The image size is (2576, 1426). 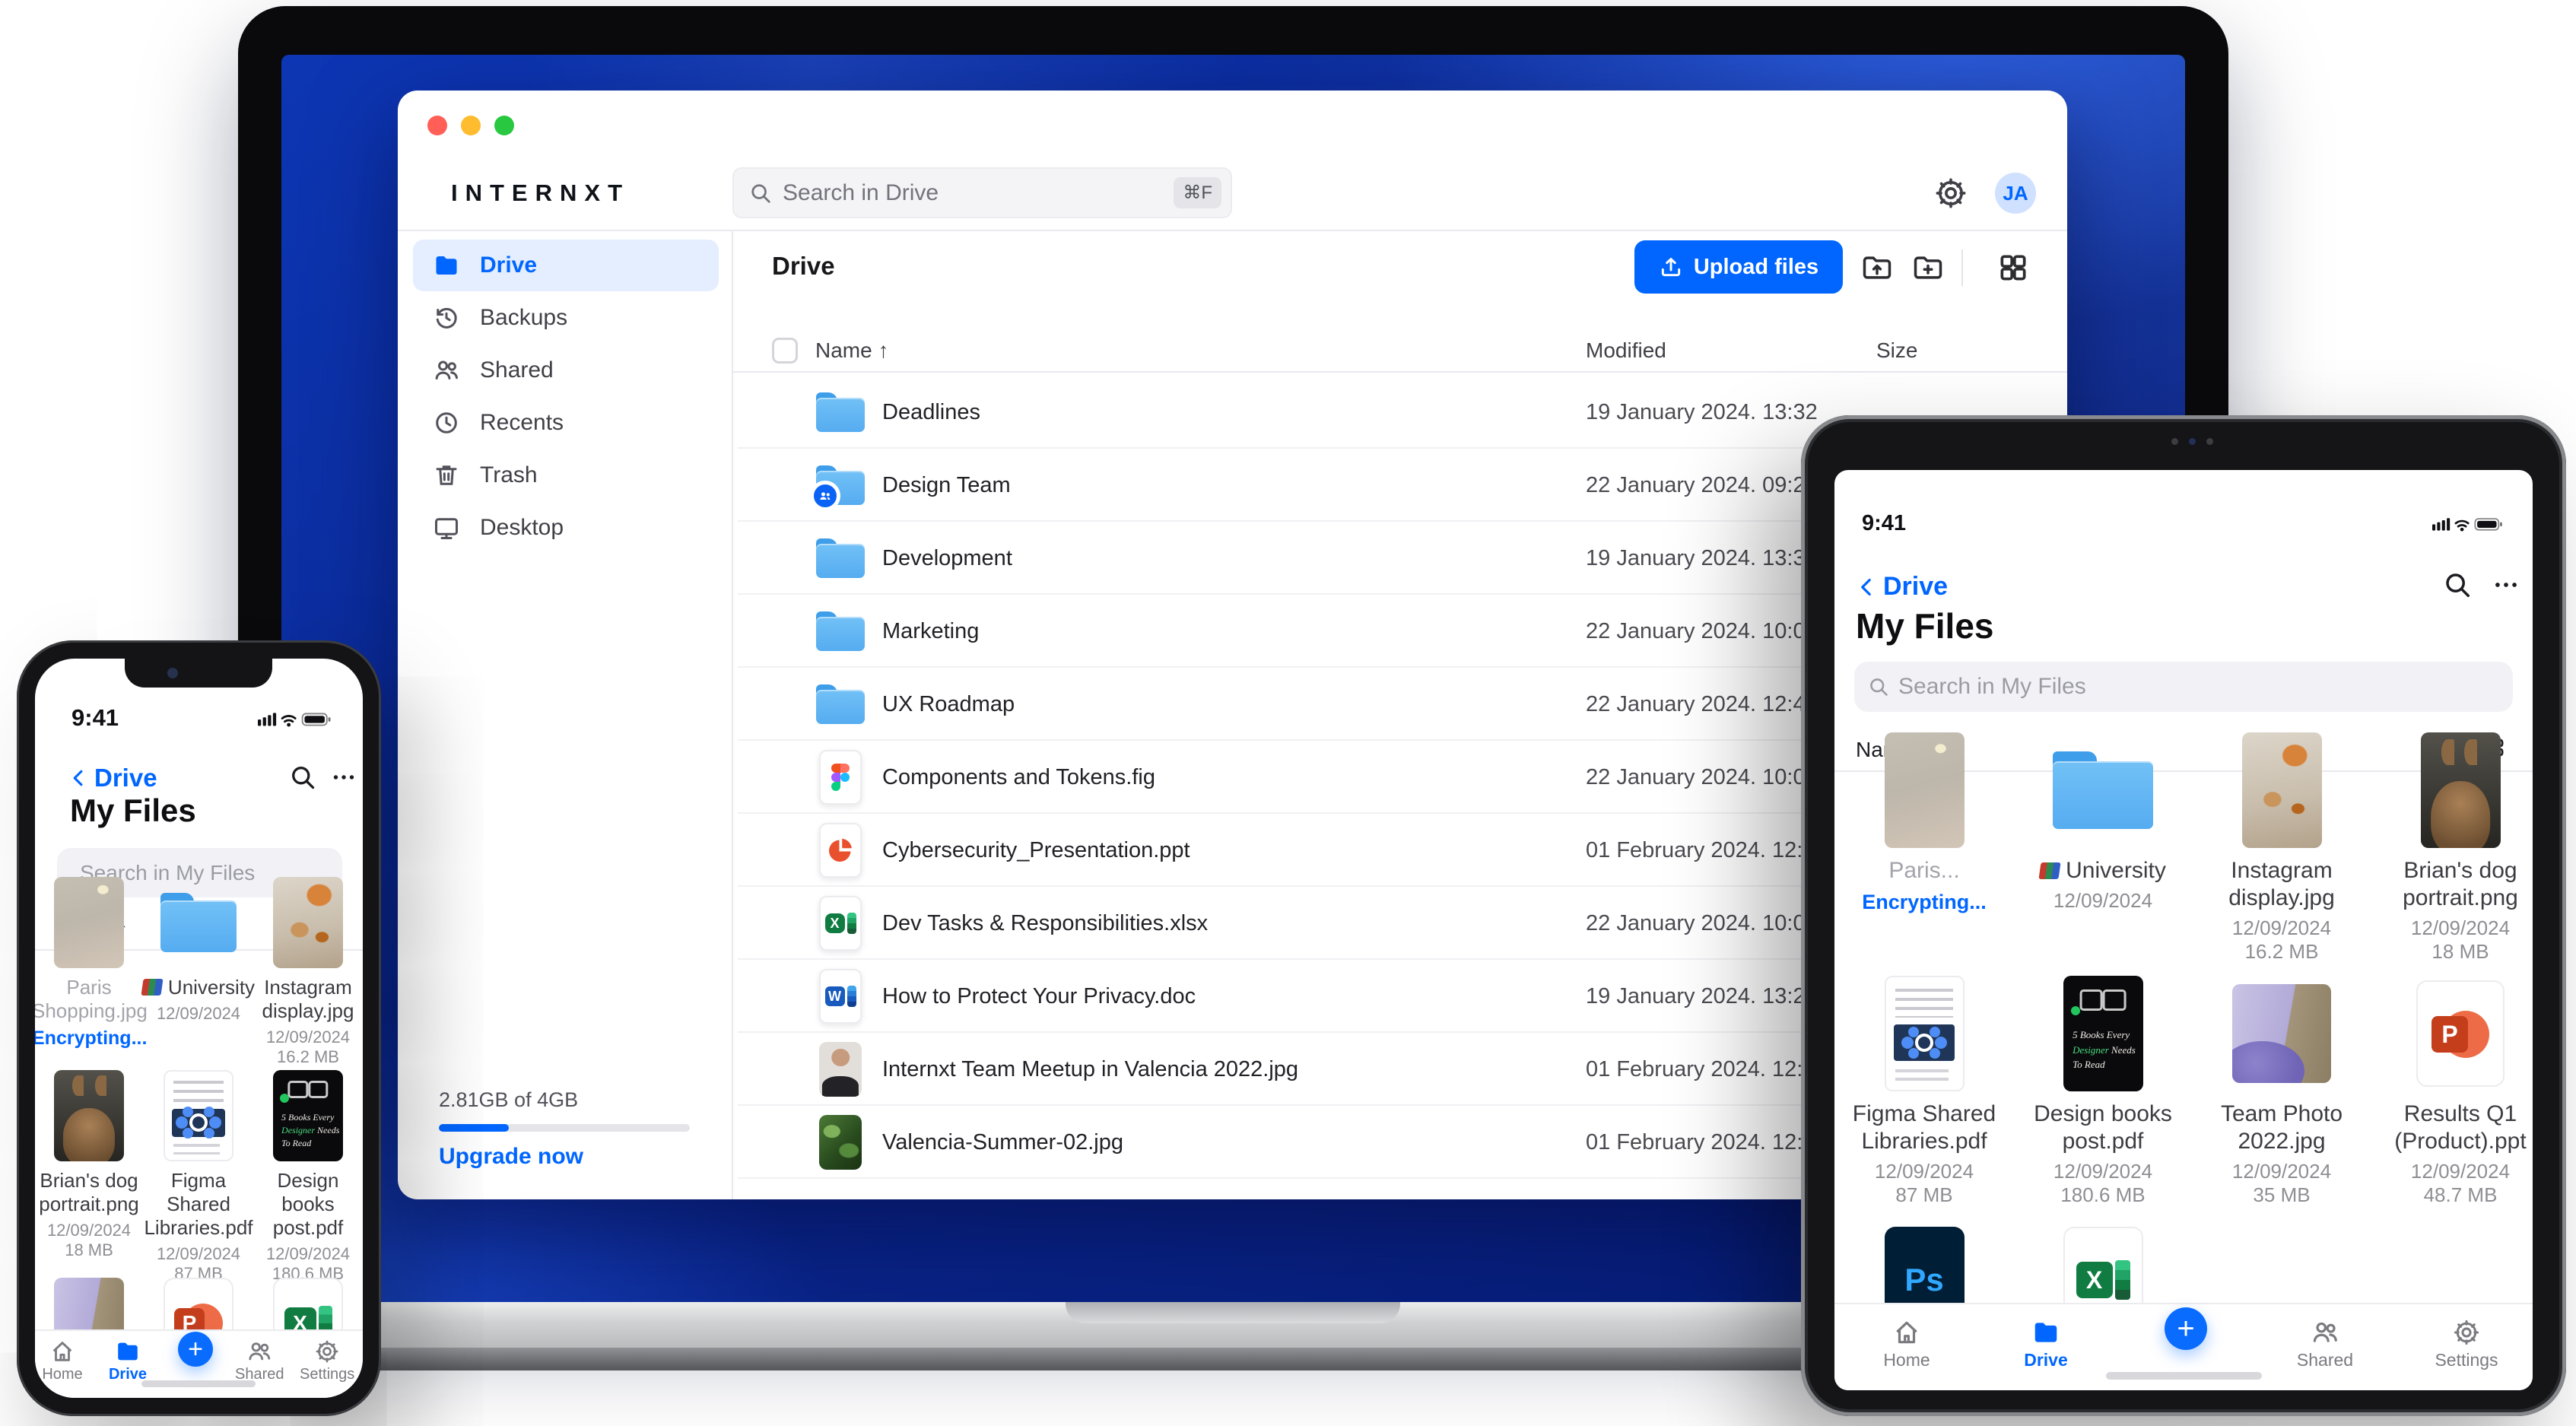 I want to click on figma-file-icon, so click(x=840, y=777).